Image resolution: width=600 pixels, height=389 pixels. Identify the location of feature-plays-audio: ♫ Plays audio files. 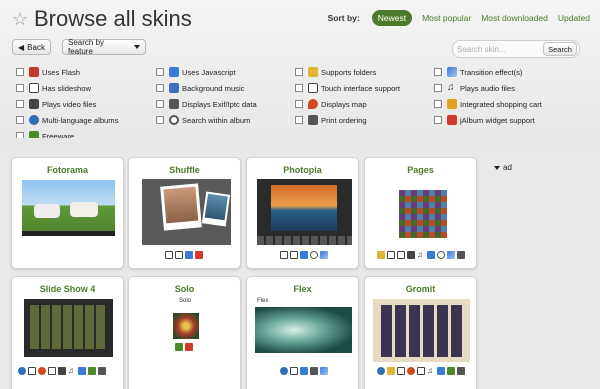
(474, 88).